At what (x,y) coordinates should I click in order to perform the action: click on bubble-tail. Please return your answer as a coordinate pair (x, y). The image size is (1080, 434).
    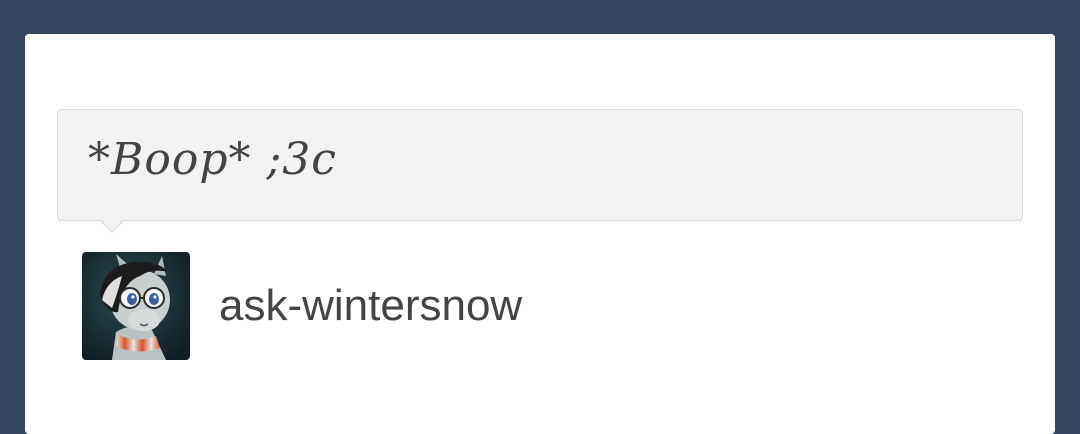
    Looking at the image, I should click on (112, 226).